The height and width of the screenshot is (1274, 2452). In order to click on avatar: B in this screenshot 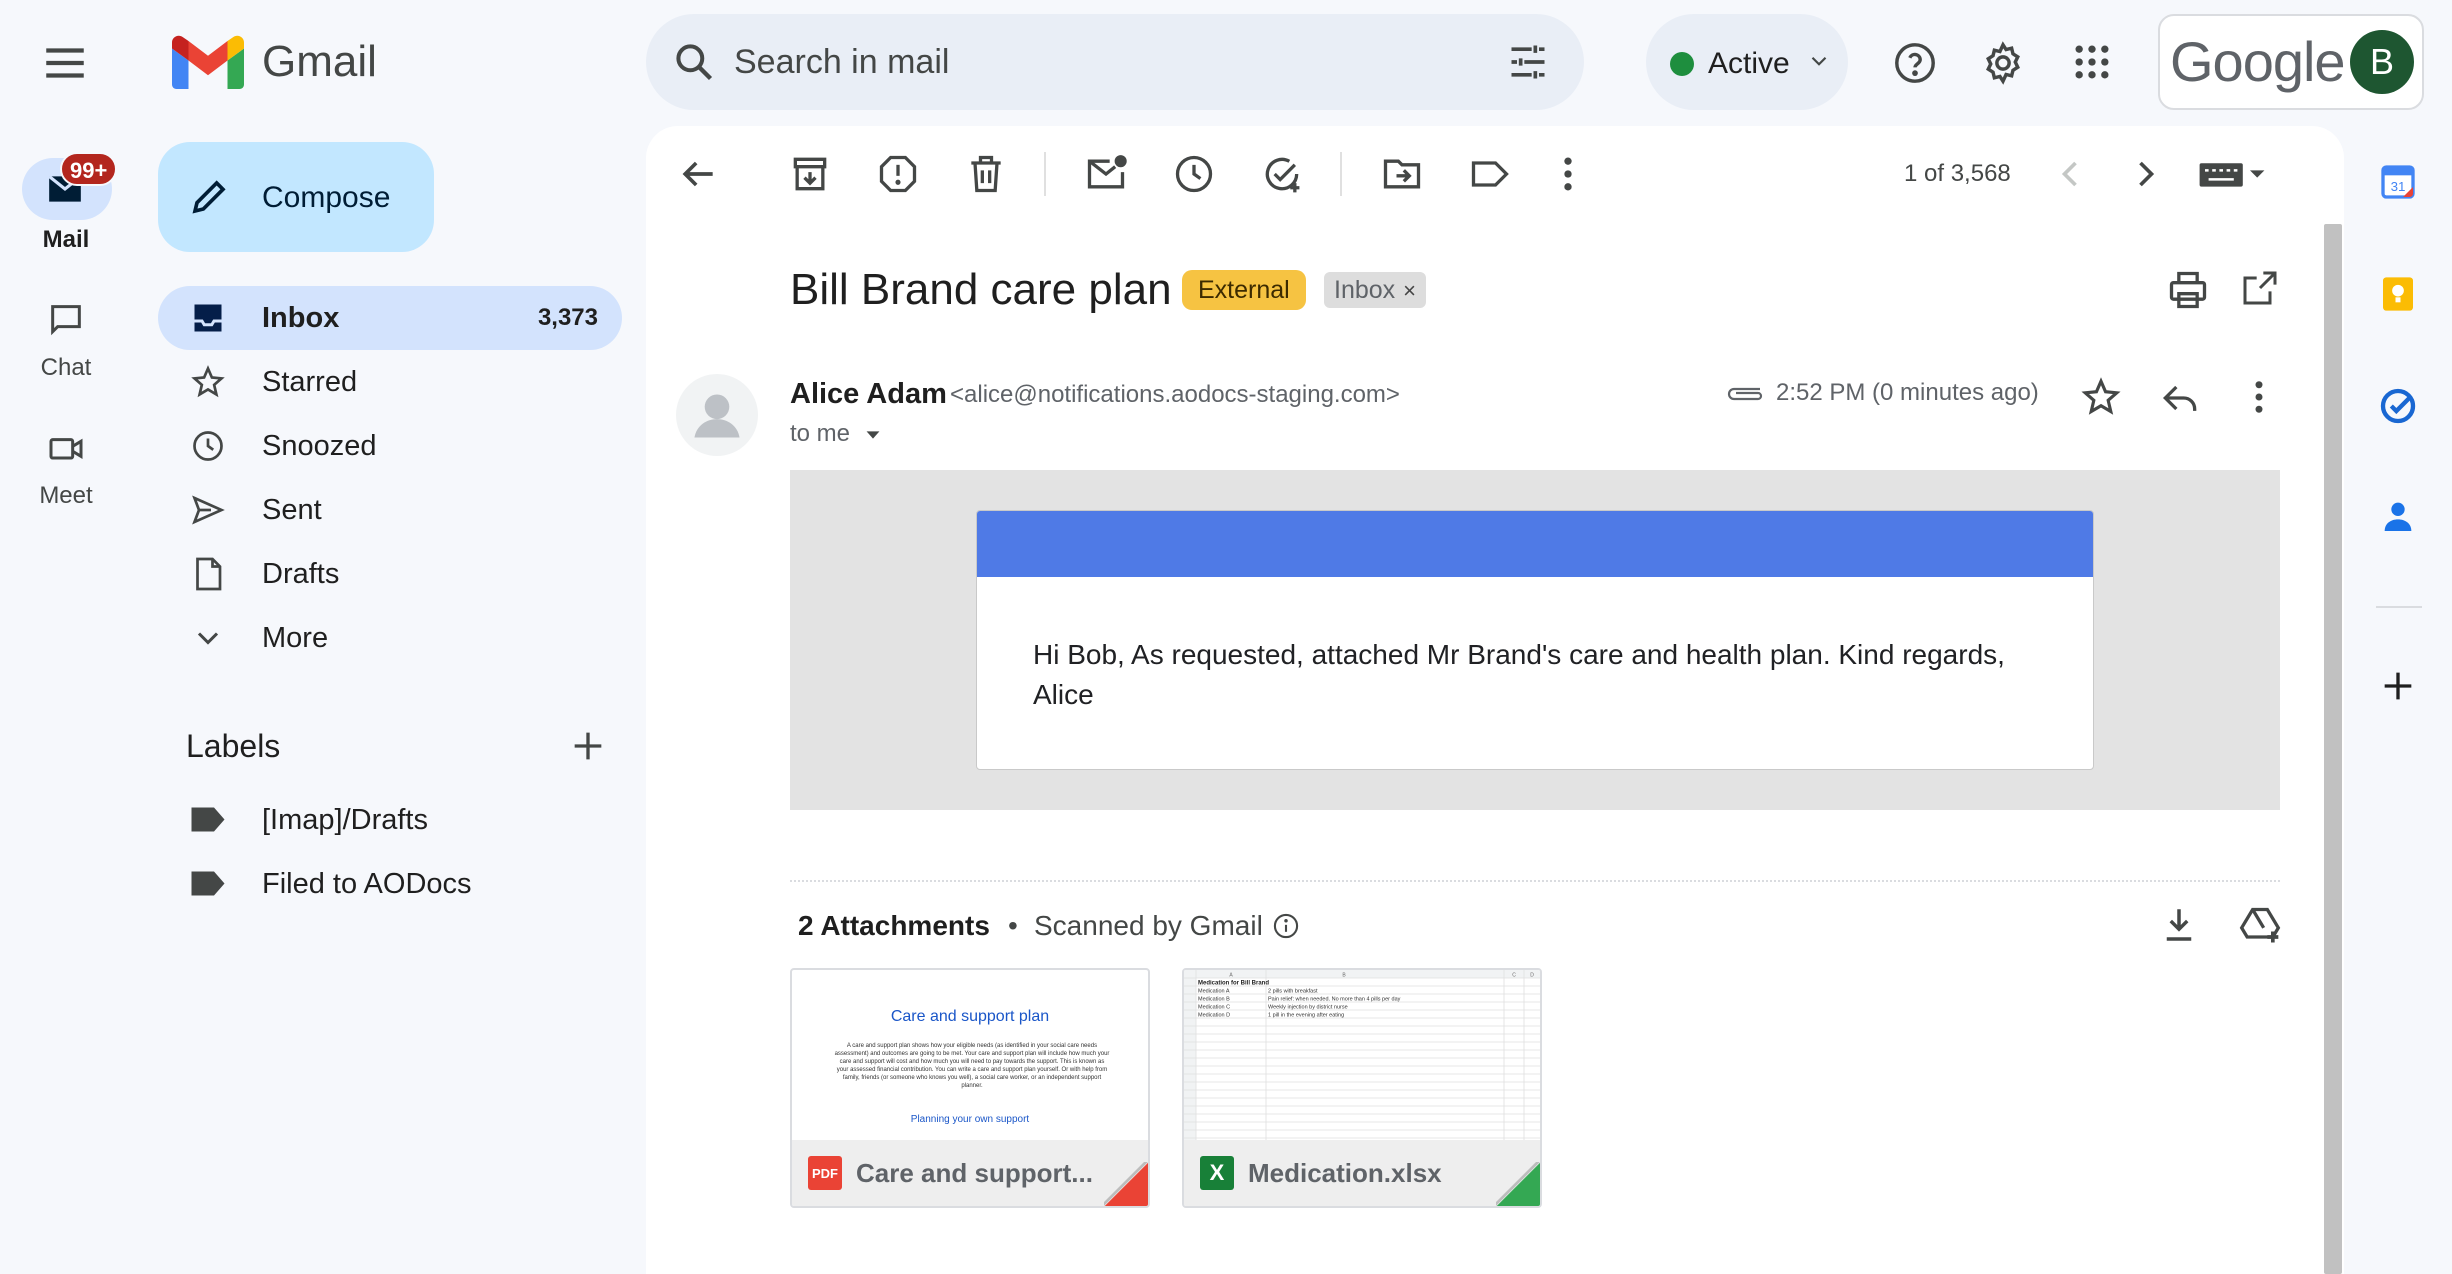, I will do `click(2382, 62)`.